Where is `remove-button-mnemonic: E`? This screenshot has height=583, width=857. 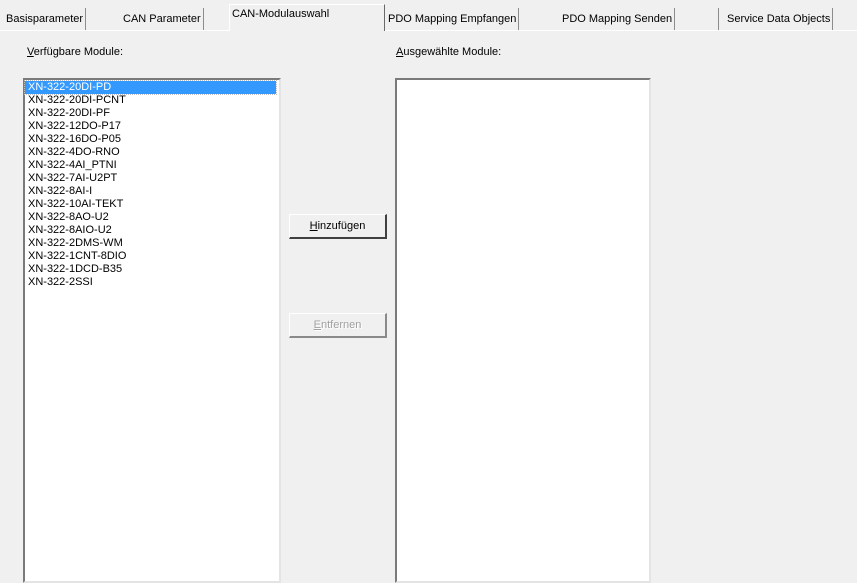 remove-button-mnemonic: E is located at coordinates (317, 325).